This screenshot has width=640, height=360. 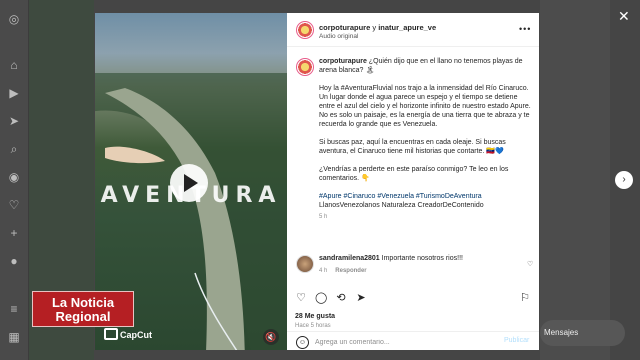 What do you see at coordinates (374, 27) in the screenshot?
I see `author-conjunction: y` at bounding box center [374, 27].